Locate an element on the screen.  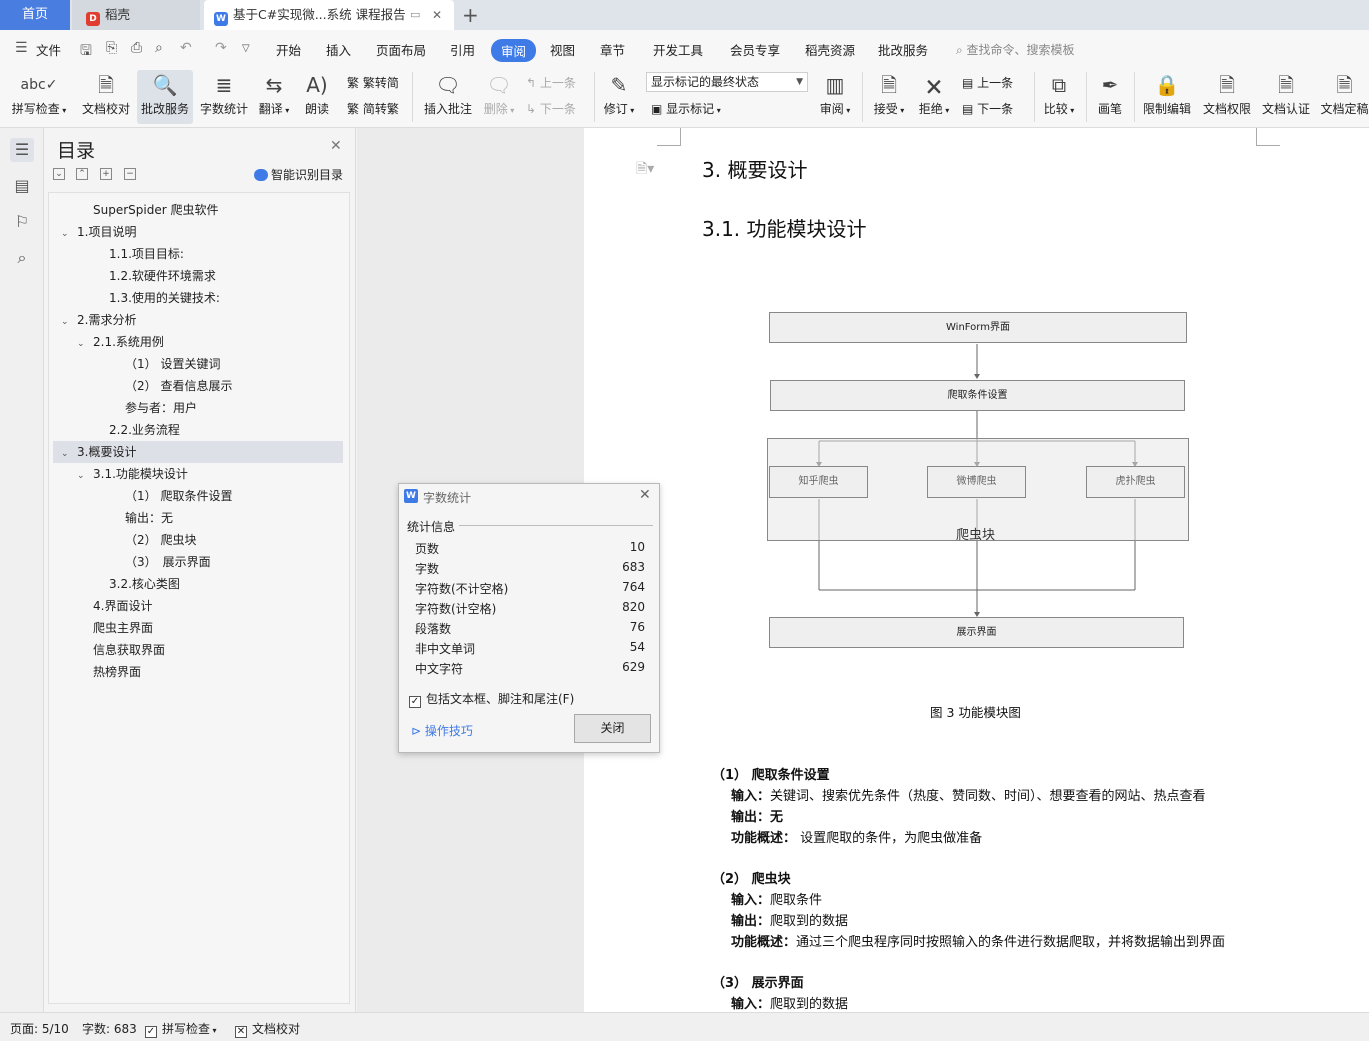
accept-button: 🗎 接受 ▾ is located at coordinates (889, 97).